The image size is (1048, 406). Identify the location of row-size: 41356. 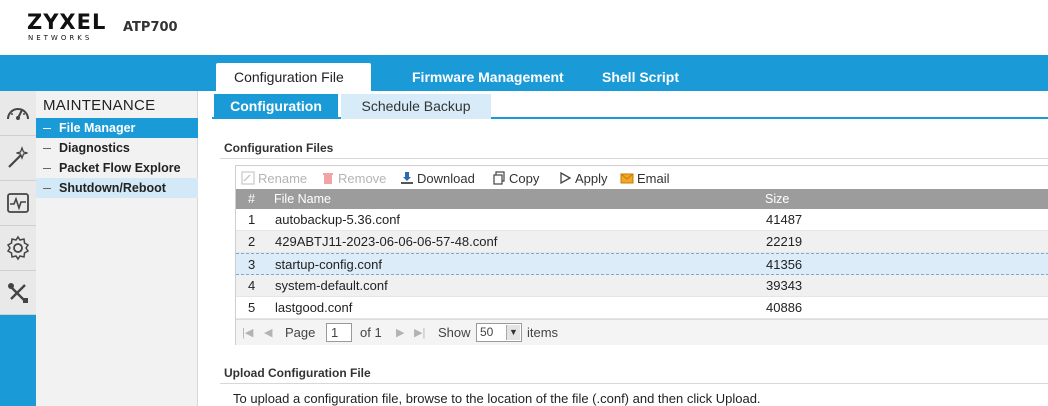
(784, 264).